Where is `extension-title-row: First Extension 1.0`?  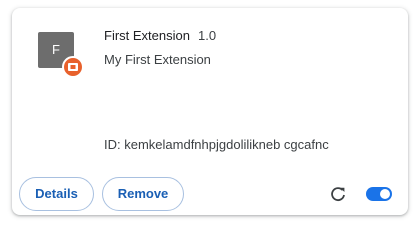 extension-title-row: First Extension 1.0 is located at coordinates (160, 35).